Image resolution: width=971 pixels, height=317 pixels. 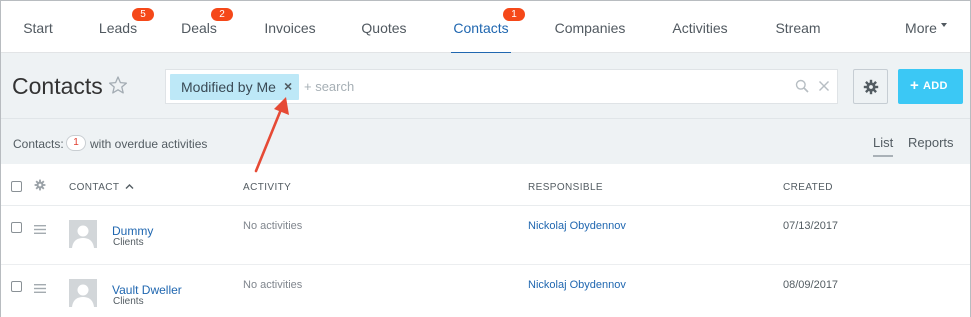 What do you see at coordinates (118, 28) in the screenshot?
I see `nav-item-label: Leads` at bounding box center [118, 28].